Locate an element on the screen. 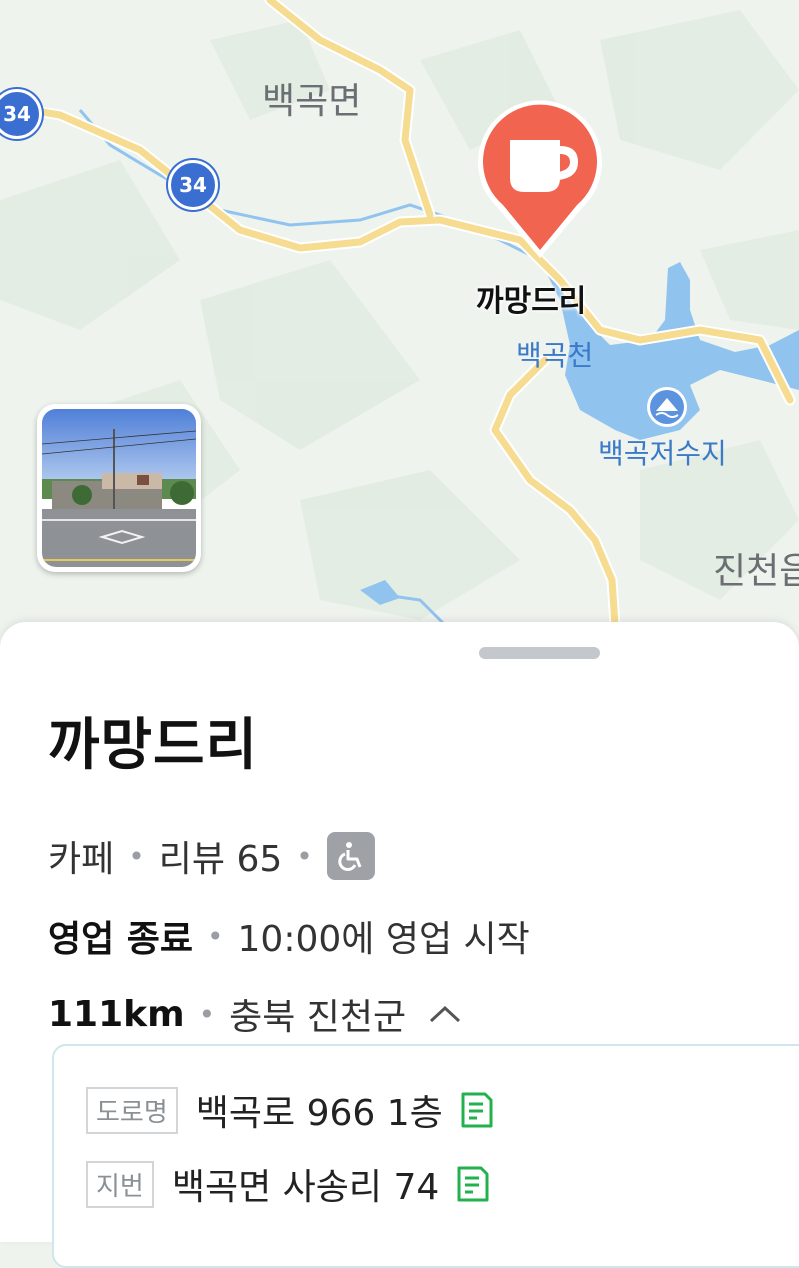  distance: 111km is located at coordinates (116, 1014).